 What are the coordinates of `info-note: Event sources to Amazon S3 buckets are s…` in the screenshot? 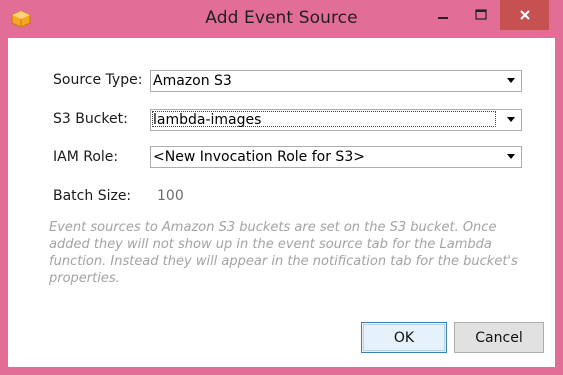 It's located at (283, 253).